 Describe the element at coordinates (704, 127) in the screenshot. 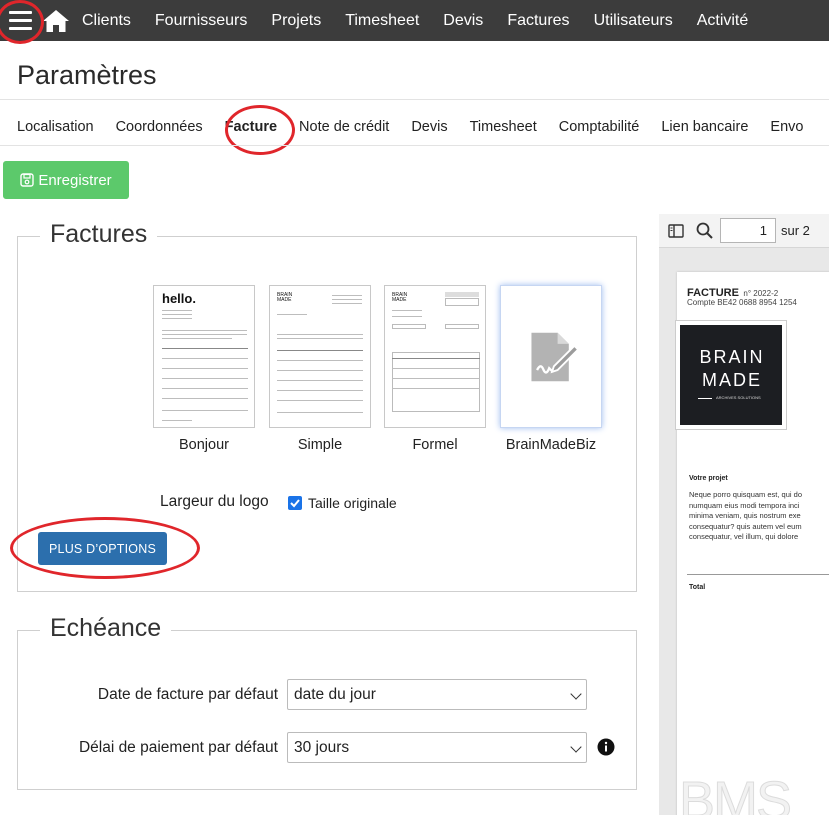

I see `tab-lien-bancaire: Lien bancaire` at that location.